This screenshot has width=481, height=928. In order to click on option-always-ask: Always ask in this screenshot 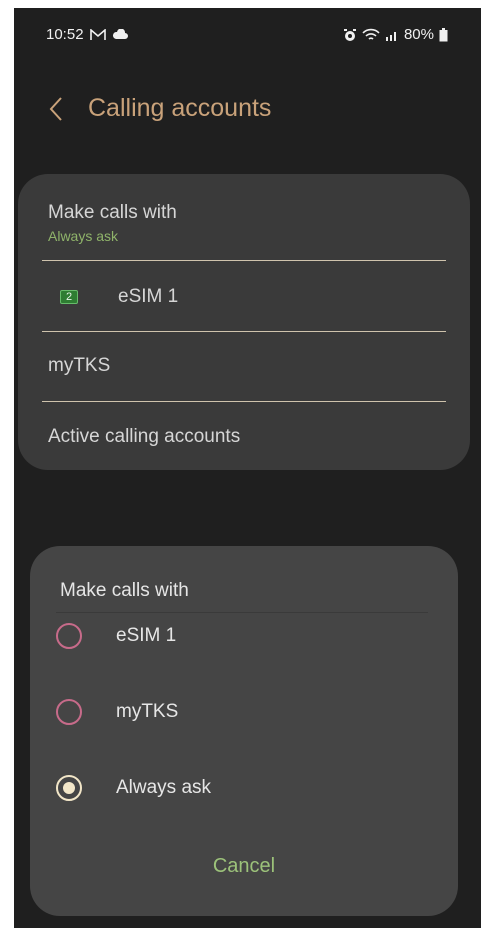, I will do `click(246, 788)`.